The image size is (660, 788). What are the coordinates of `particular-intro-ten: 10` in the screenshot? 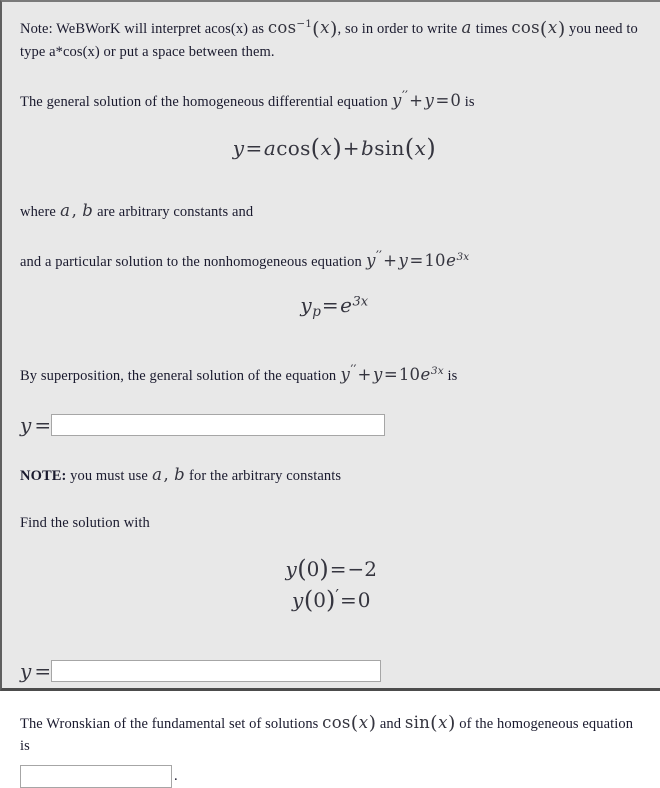 It's located at (435, 260).